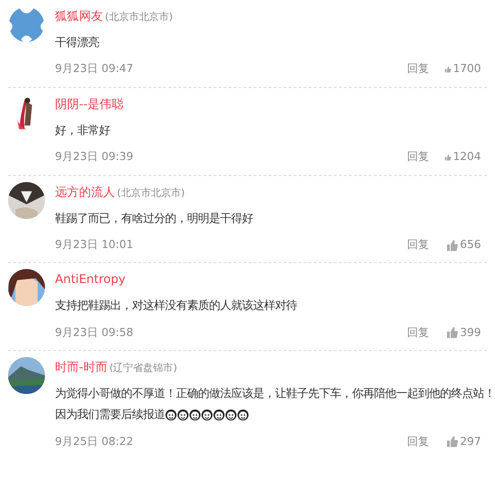 This screenshot has width=495, height=498. I want to click on comment-time: 9月25日 08:22, so click(94, 442).